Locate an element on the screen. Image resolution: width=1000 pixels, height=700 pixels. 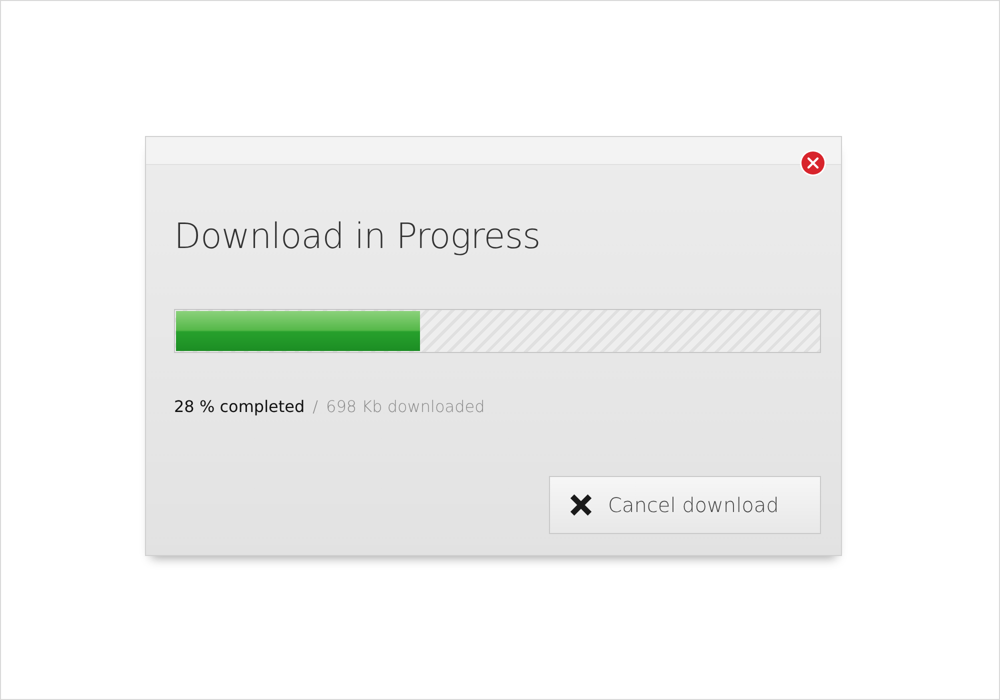
cross-icon is located at coordinates (581, 505).